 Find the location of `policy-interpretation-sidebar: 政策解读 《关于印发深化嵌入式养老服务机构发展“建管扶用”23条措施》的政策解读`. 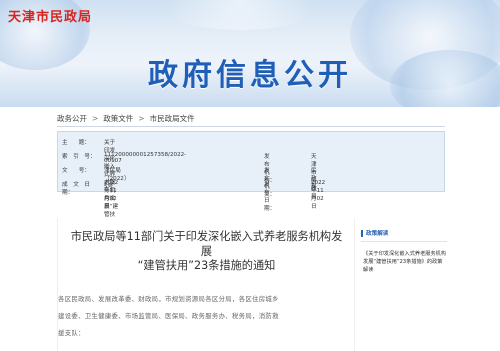

policy-interpretation-sidebar: 政策解读 《关于印发深化嵌入式养老服务机构发展“建管扶用”23条措施》的政策解读 is located at coordinates (404, 251).